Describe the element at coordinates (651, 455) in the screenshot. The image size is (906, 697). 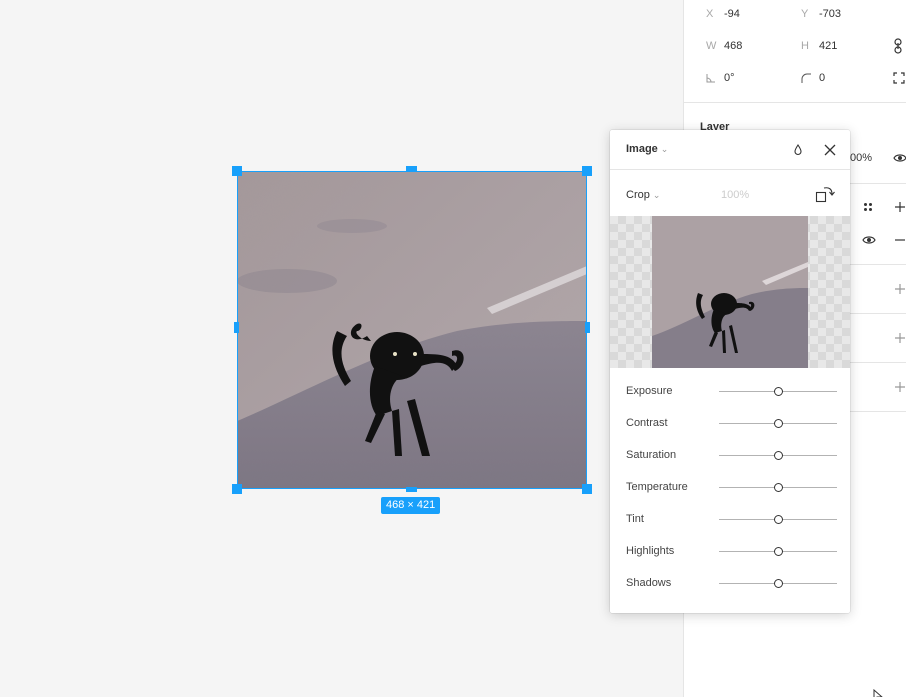
I see `adjustment-label: Saturation` at that location.